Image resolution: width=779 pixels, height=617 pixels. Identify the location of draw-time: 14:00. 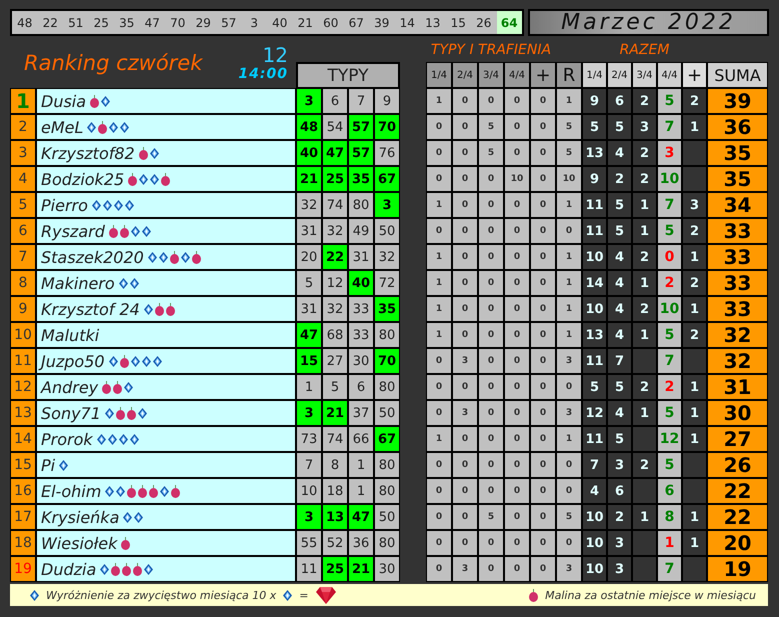
(263, 74).